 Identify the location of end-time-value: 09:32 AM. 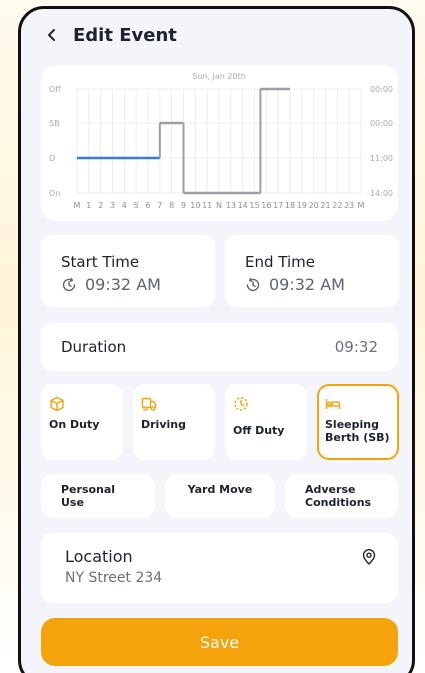
(307, 284).